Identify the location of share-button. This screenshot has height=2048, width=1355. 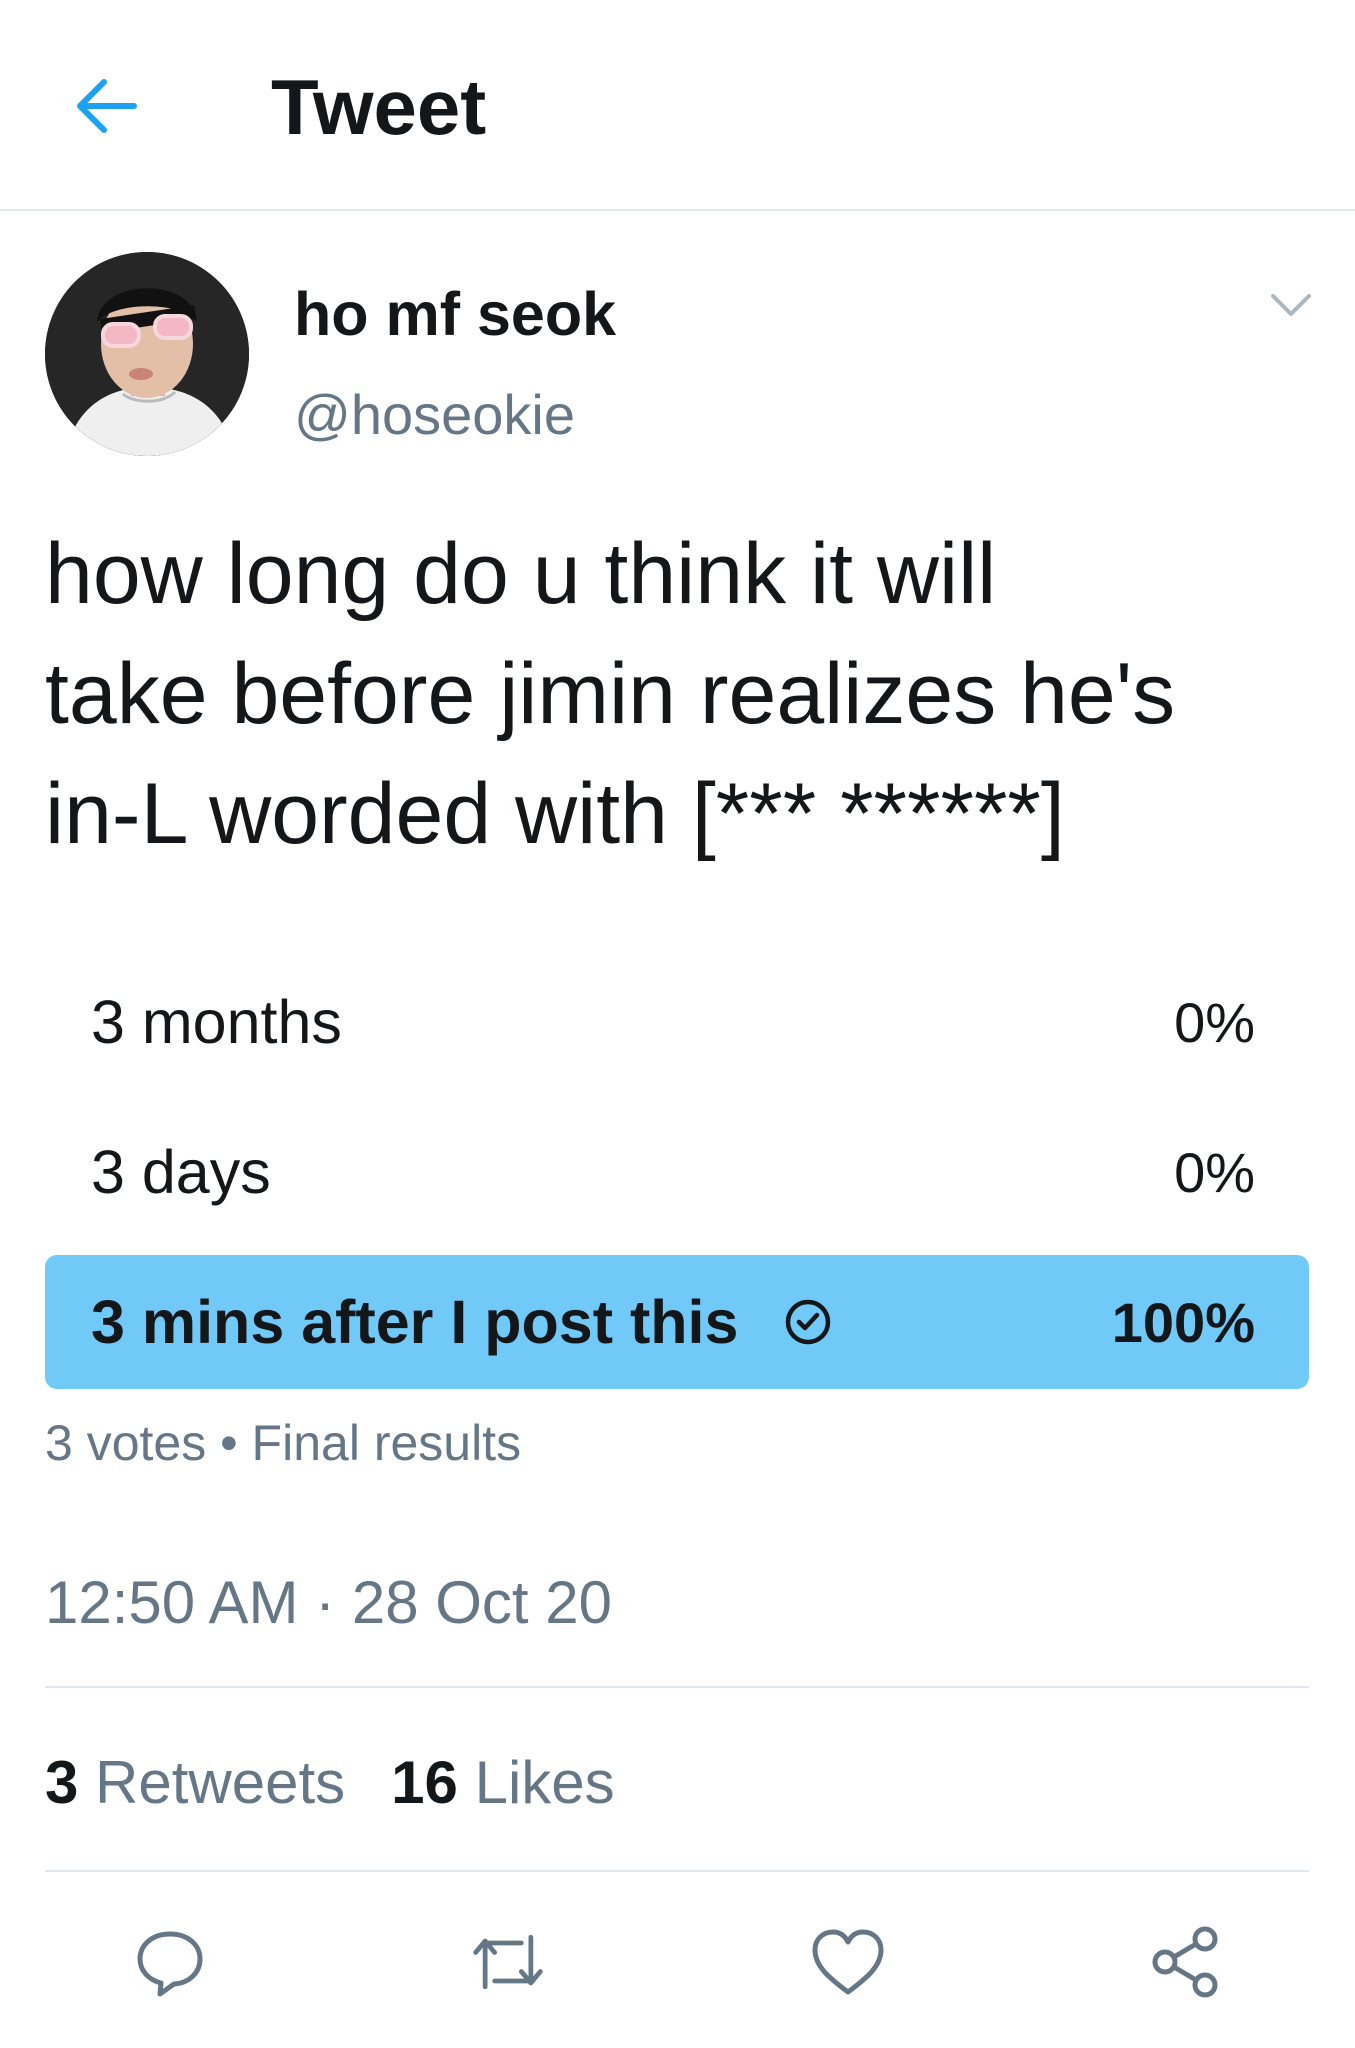
(1186, 1962).